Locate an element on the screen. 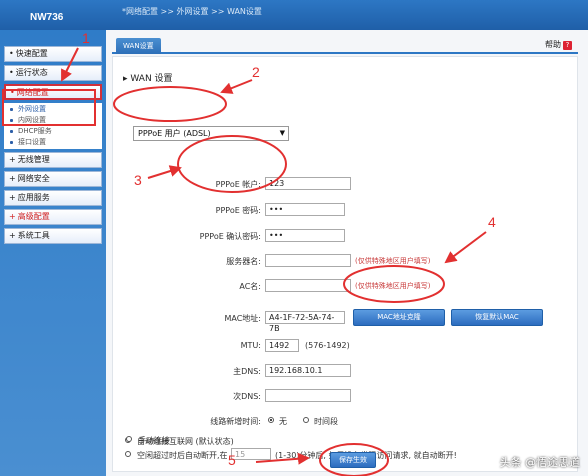  mac-clone-button: MAC地址克隆 is located at coordinates (399, 317).